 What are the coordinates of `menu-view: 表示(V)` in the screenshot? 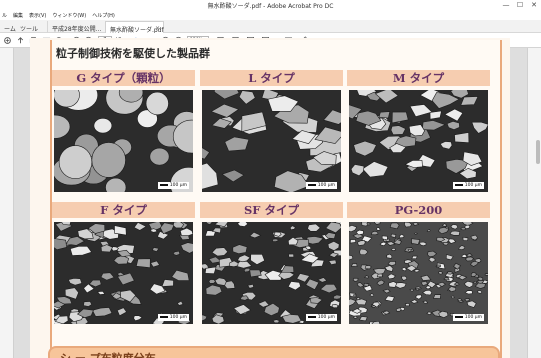 It's located at (37, 15).